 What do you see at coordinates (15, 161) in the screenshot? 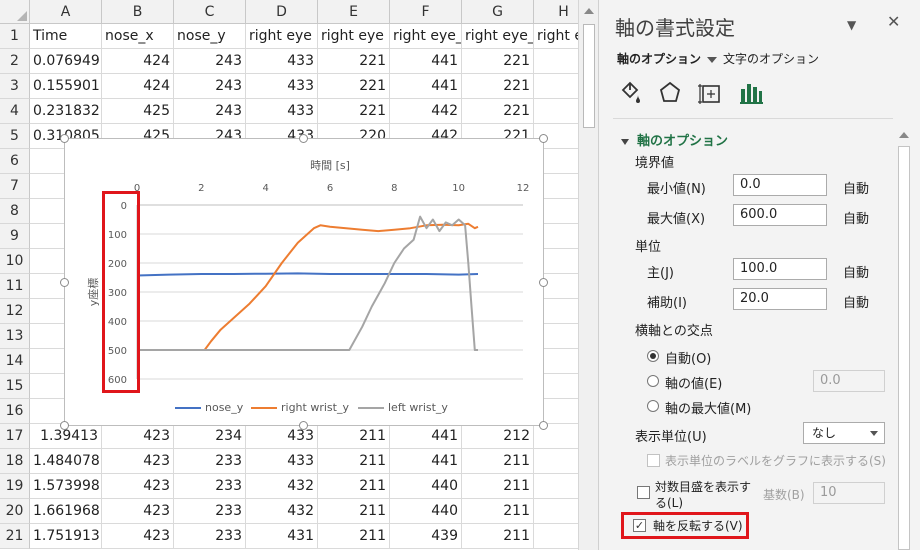
I see `row-header: 6` at bounding box center [15, 161].